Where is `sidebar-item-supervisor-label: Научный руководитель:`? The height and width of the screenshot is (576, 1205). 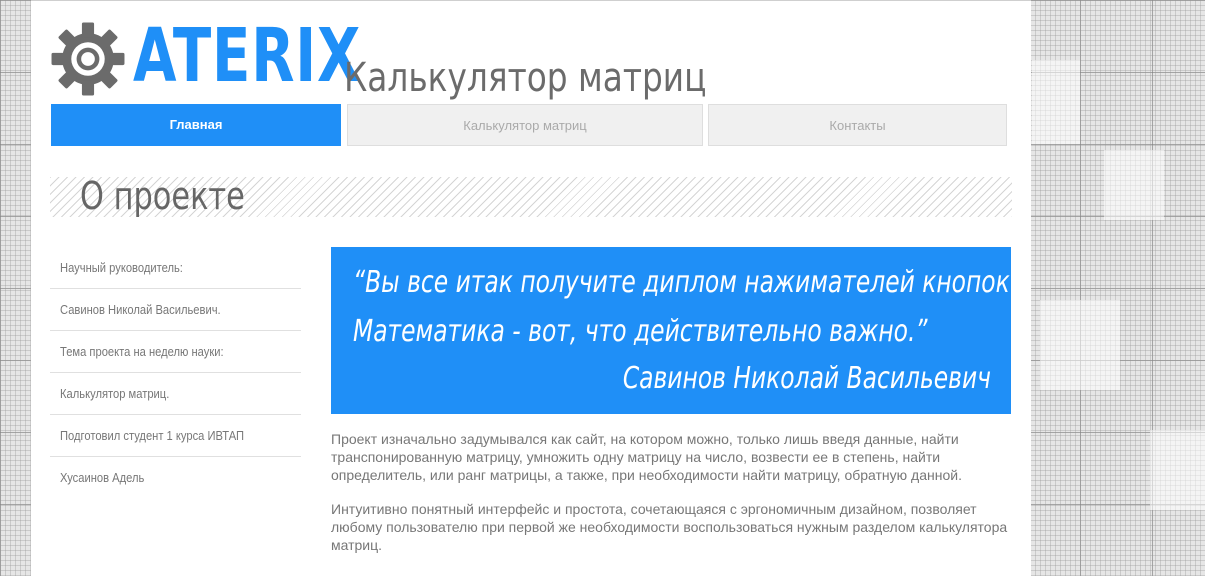 sidebar-item-supervisor-label: Научный руководитель: is located at coordinates (175, 268).